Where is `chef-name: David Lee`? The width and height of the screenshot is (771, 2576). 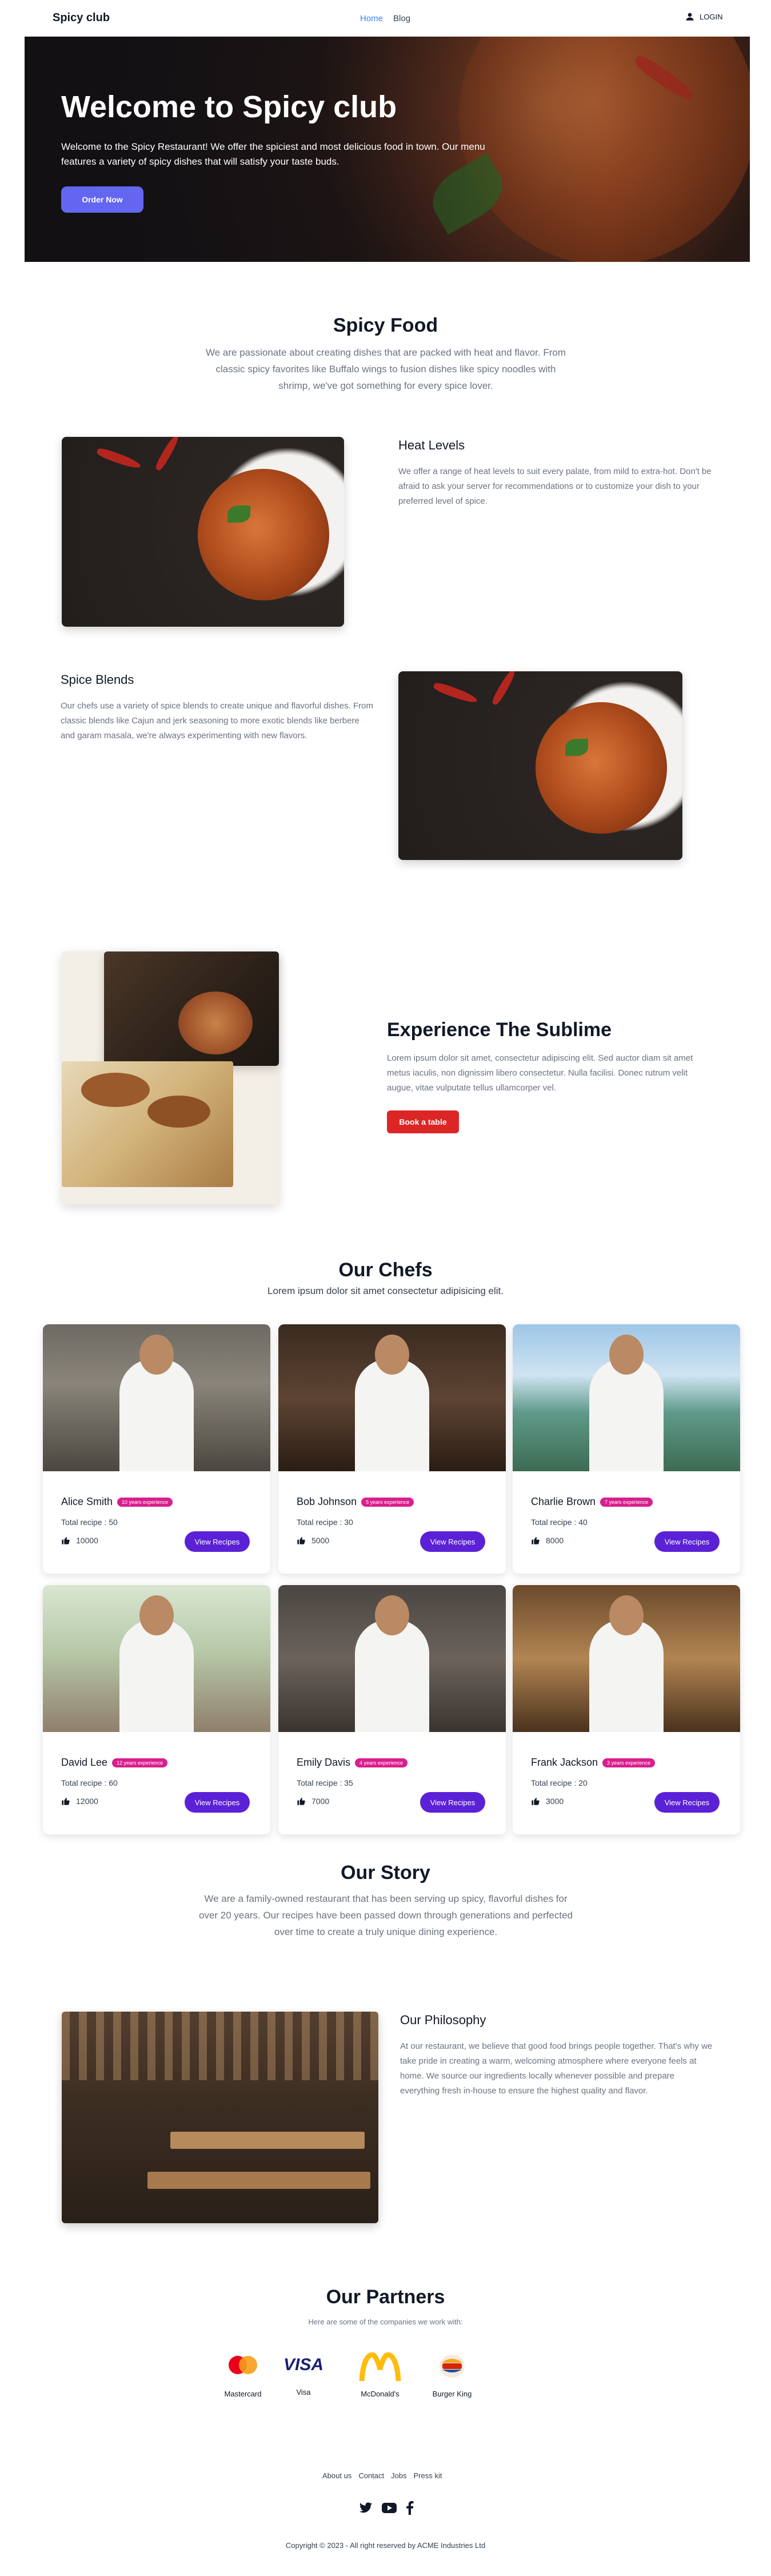 chef-name: David Lee is located at coordinates (84, 1762).